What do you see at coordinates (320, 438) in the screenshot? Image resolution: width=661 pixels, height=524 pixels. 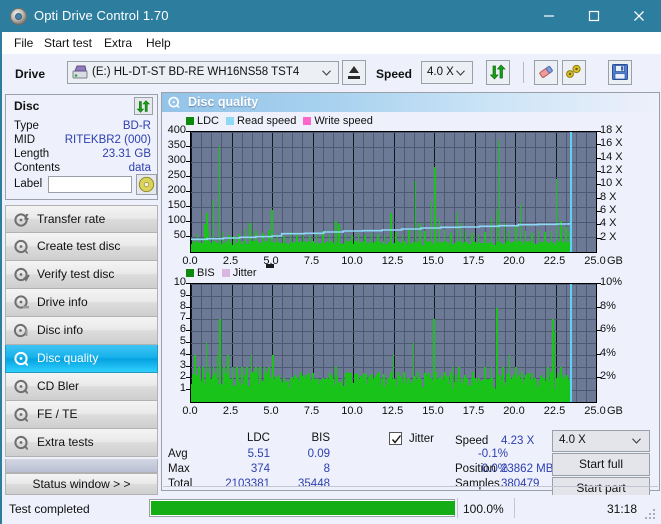 I see `stats-header-bis: BIS` at bounding box center [320, 438].